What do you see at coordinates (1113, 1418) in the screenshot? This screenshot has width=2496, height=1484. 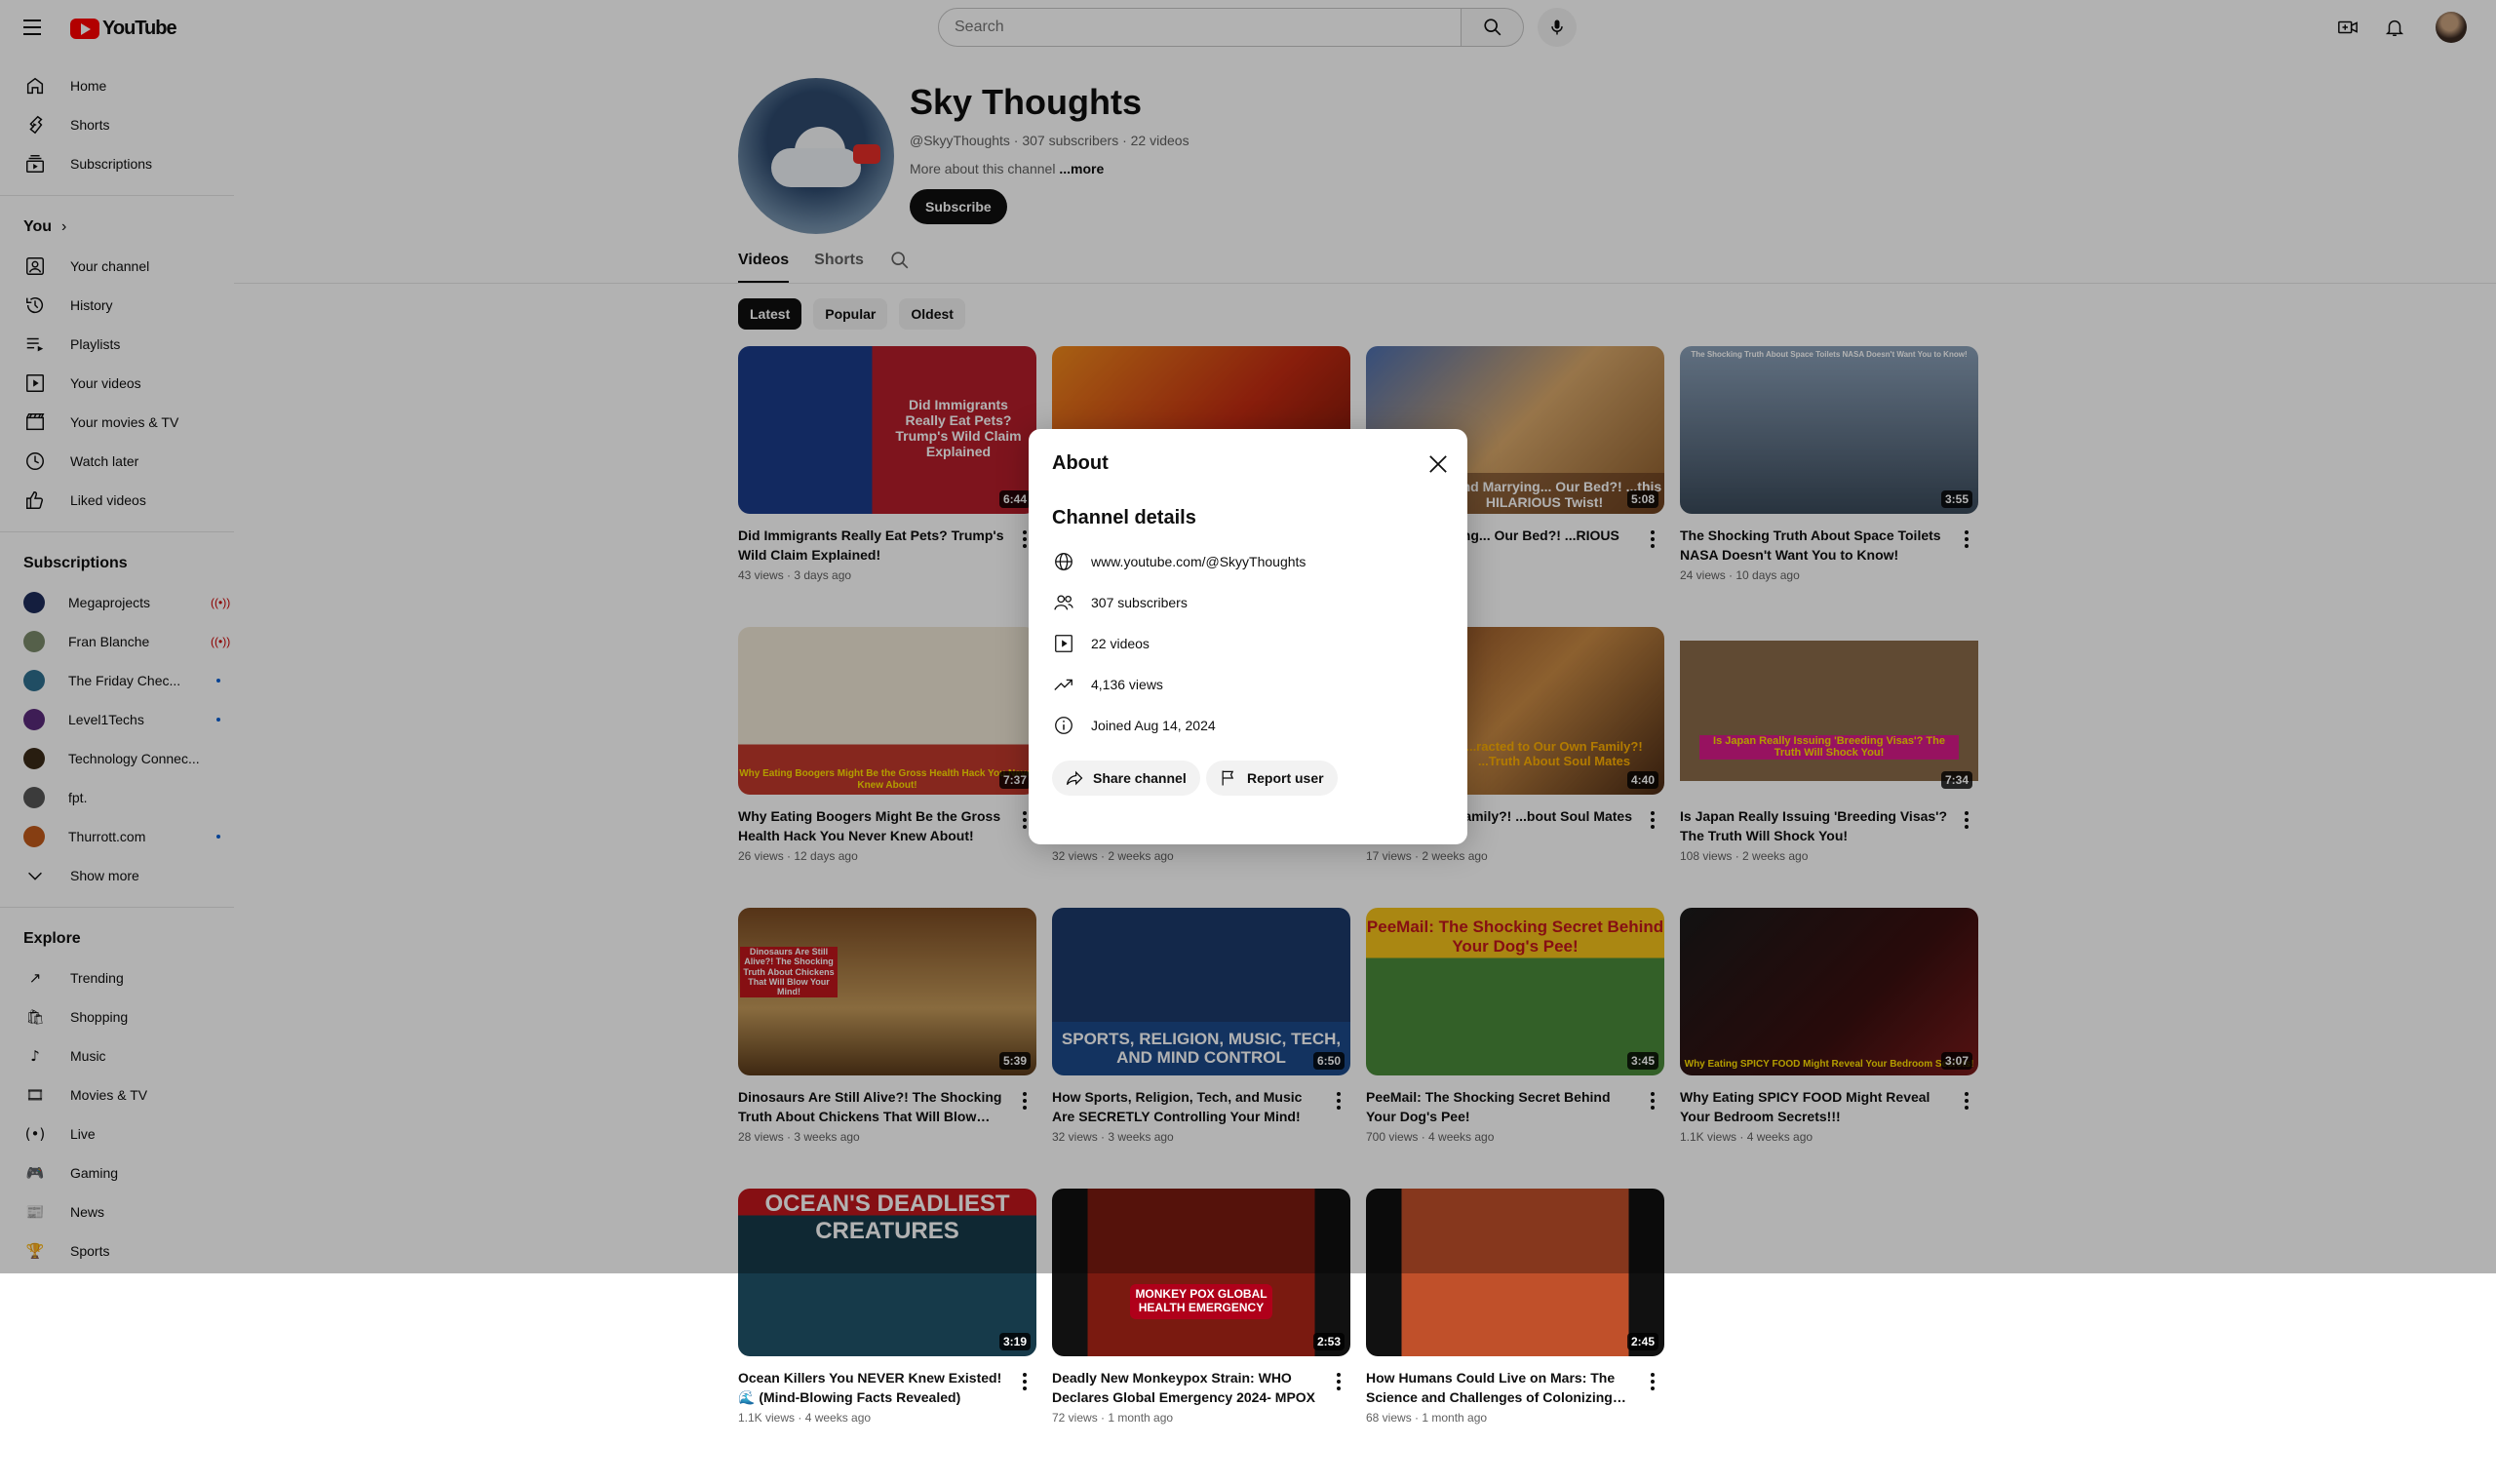 I see `video-meta: 72 views · 1 month ago` at bounding box center [1113, 1418].